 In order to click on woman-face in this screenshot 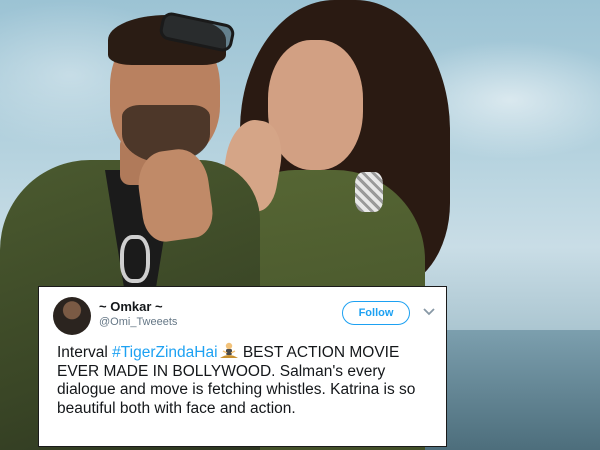, I will do `click(315, 105)`.